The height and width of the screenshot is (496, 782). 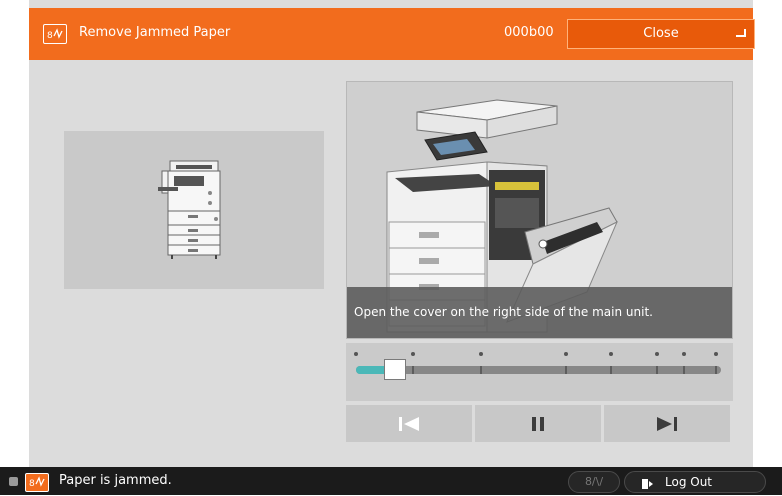 What do you see at coordinates (391, 481) in the screenshot?
I see `status-bar: 8 Paper is jammed. 8/\/ Log Out` at bounding box center [391, 481].